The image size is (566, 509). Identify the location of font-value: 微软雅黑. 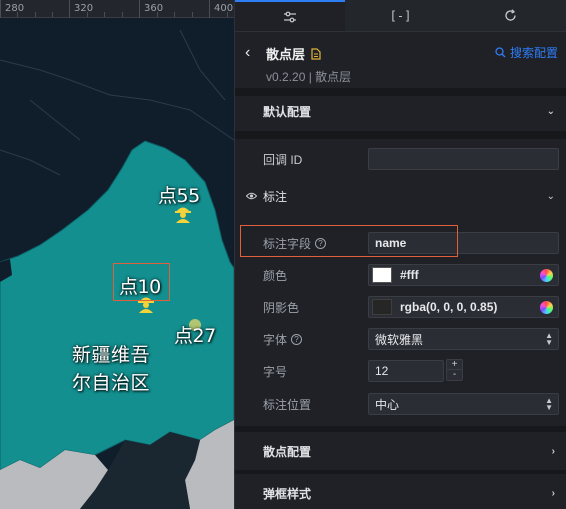
(399, 339).